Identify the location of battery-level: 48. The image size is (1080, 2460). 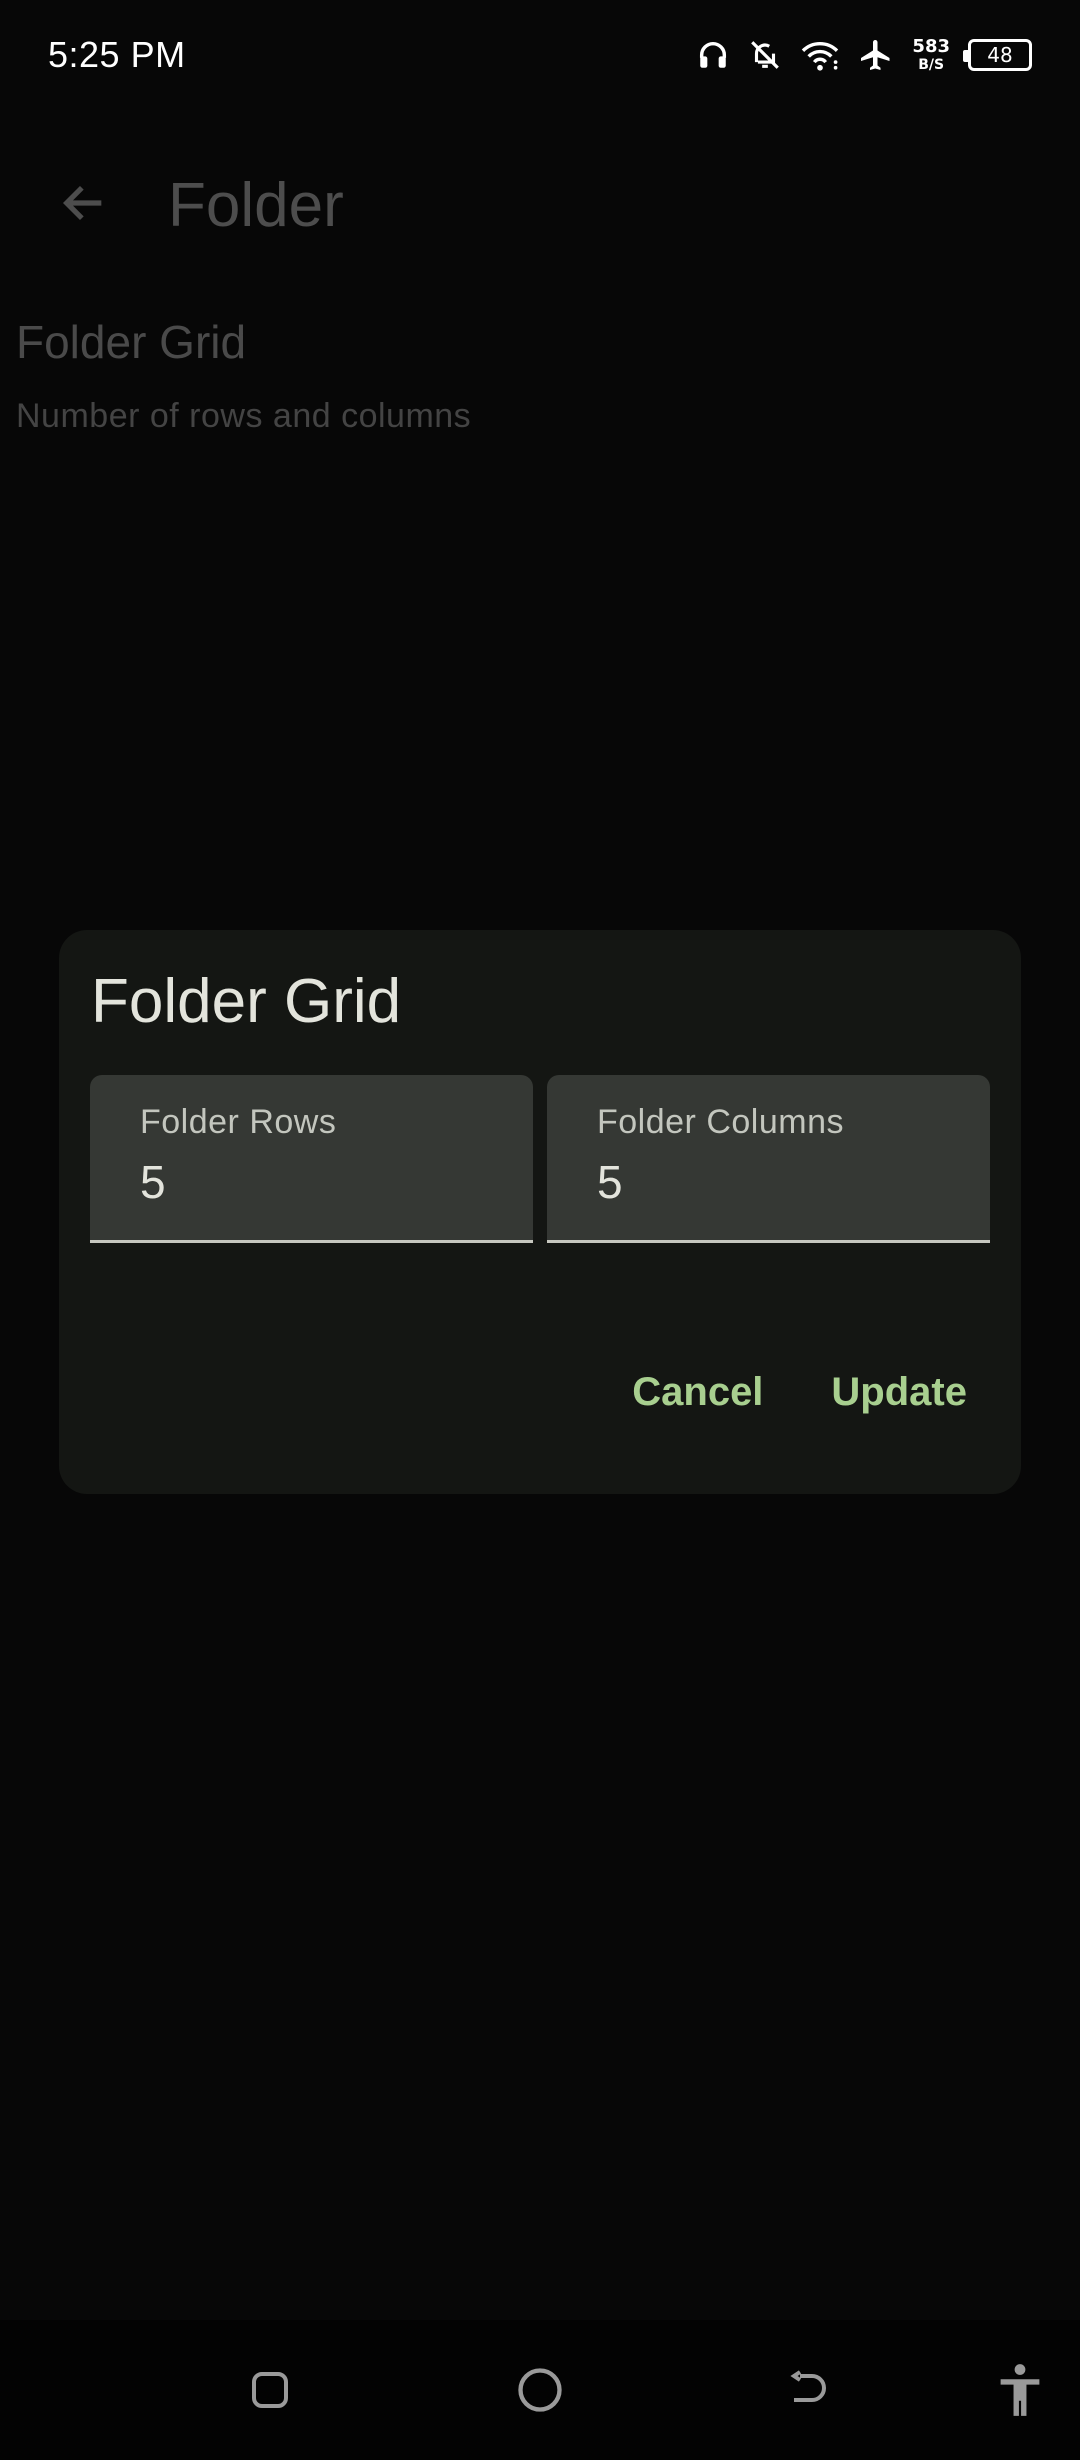
(1000, 55).